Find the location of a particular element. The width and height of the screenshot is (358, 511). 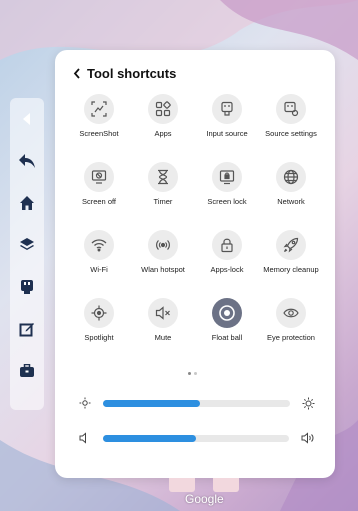

apps-icon is located at coordinates (163, 109).